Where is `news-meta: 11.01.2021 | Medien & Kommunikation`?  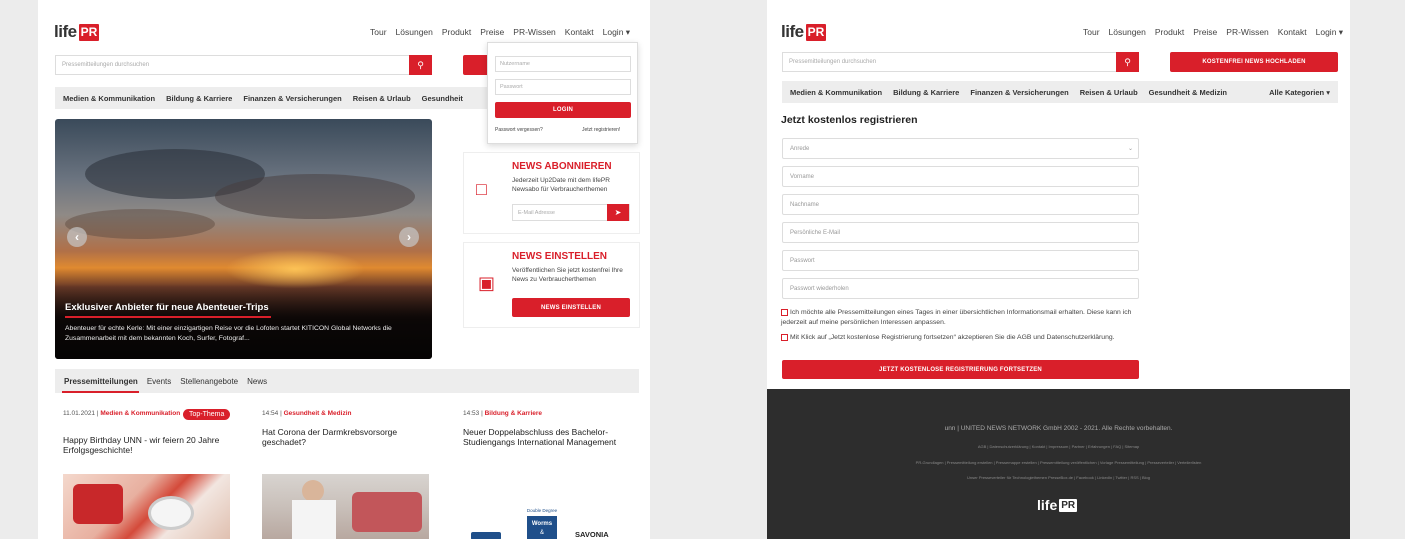
news-meta: 11.01.2021 | Medien & Kommunikation is located at coordinates (122, 413).